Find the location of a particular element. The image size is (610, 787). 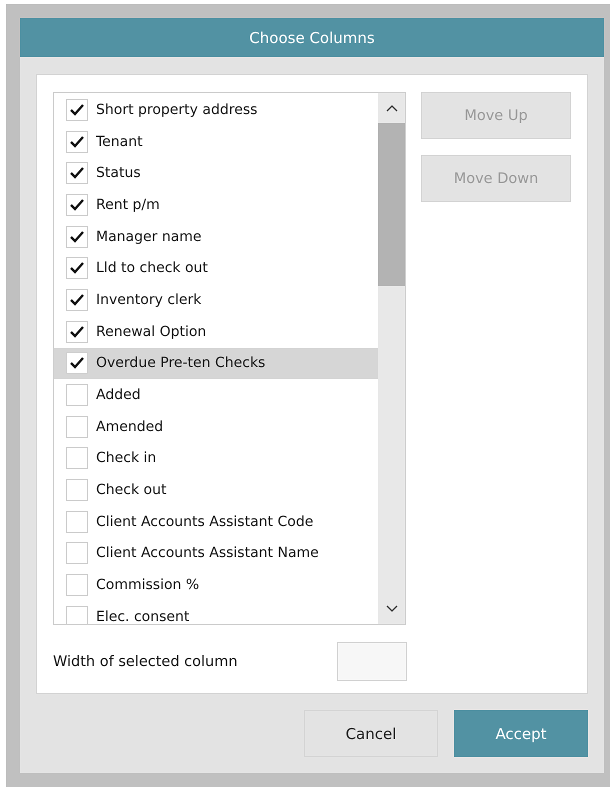

column-item: Lld to check out is located at coordinates (216, 268).